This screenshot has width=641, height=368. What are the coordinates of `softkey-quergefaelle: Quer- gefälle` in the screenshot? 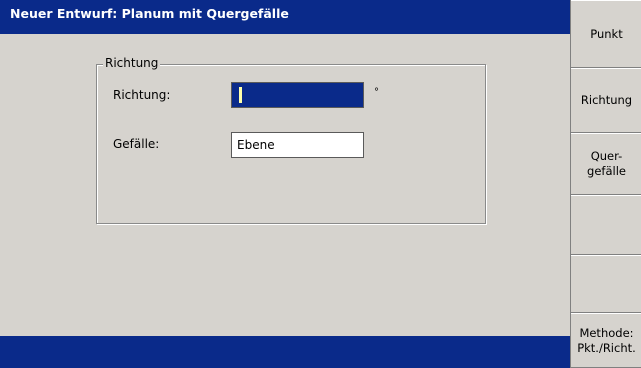 It's located at (606, 164).